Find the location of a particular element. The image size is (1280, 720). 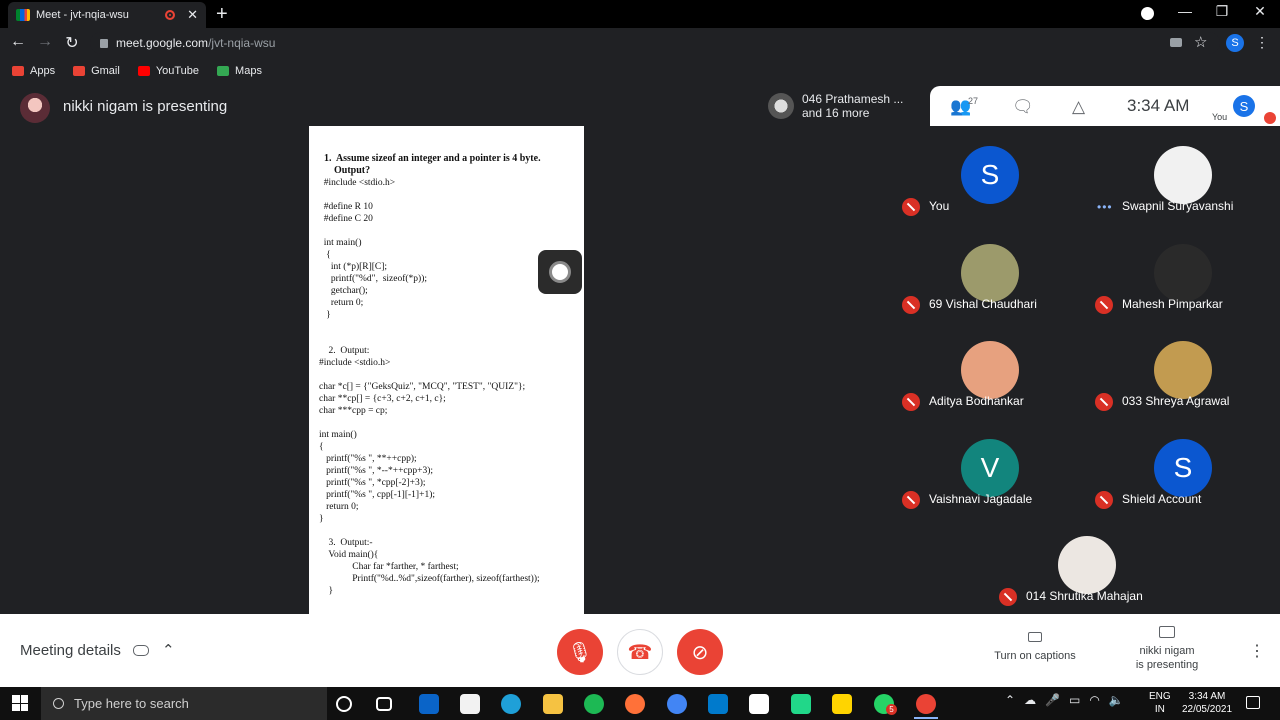

participant-tile: Swapnil Suryavanshi ••• is located at coordinates (1183, 174).